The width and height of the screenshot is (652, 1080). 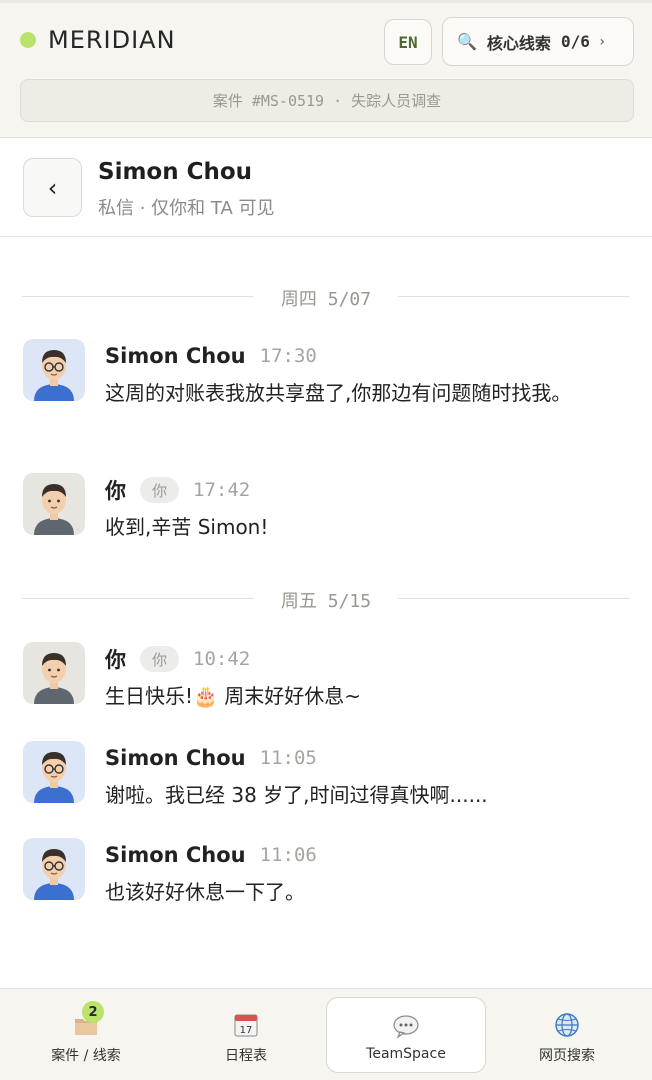 What do you see at coordinates (326, 188) in the screenshot?
I see `chat-header: ‹ Simon Chou 私信 · 仅你和 TA 可见` at bounding box center [326, 188].